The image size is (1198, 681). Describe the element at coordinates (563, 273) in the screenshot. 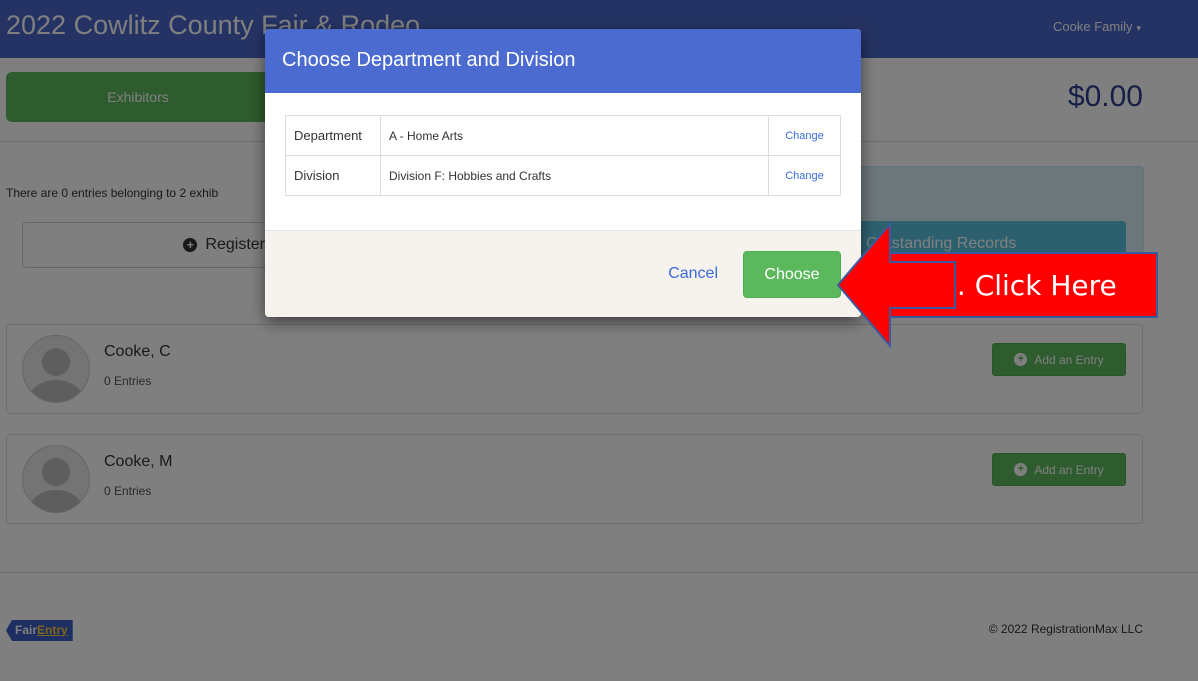

I see `modal-footer: Cancel Choose` at that location.